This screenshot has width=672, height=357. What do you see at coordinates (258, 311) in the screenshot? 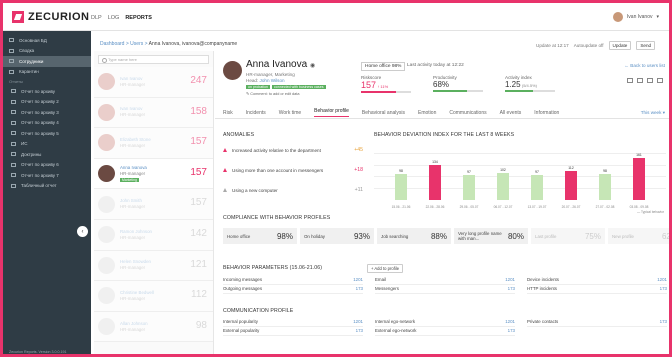
I see `comm-title: COMMUNICATION PROFILE` at bounding box center [258, 311].